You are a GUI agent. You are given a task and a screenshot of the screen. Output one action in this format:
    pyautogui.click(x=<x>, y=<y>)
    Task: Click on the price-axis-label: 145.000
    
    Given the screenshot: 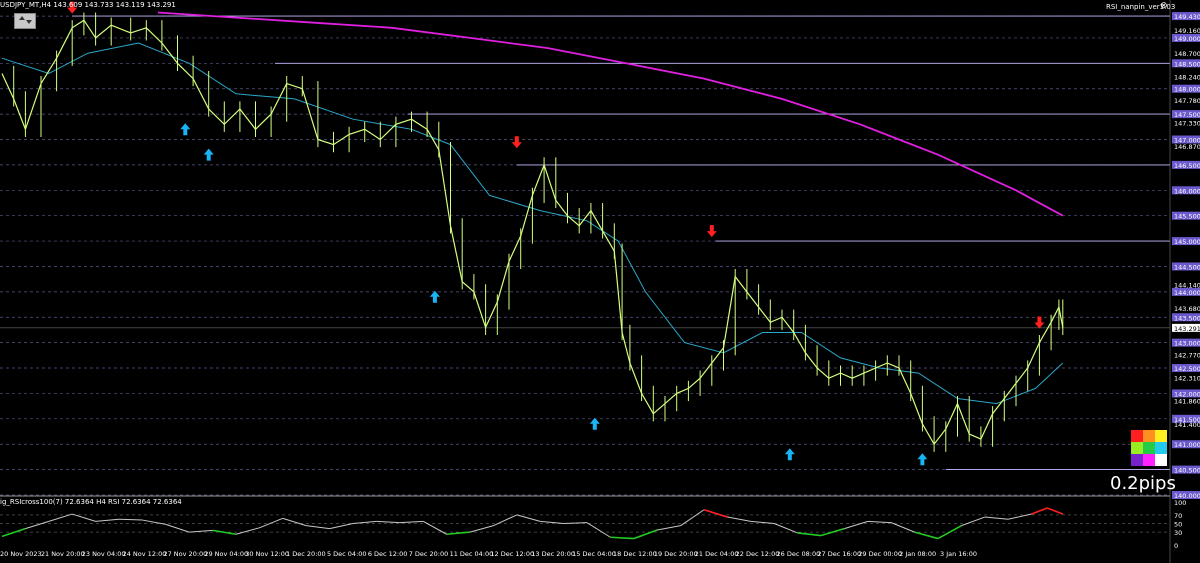 What is the action you would take?
    pyautogui.click(x=1187, y=242)
    